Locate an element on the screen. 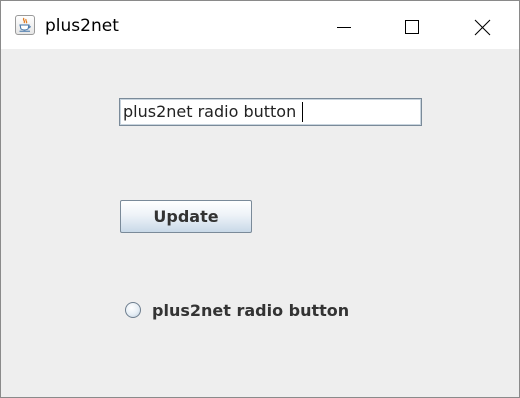  text-input: plus2net radio button is located at coordinates (270, 112).